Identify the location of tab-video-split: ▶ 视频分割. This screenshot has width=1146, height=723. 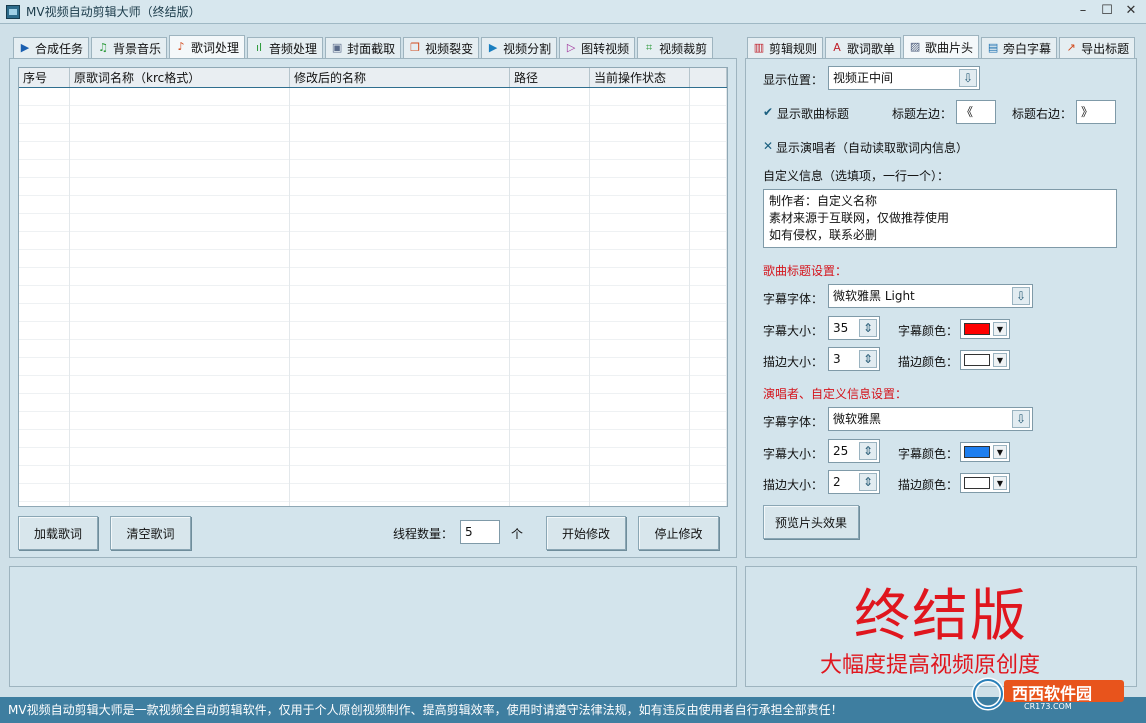
(519, 47).